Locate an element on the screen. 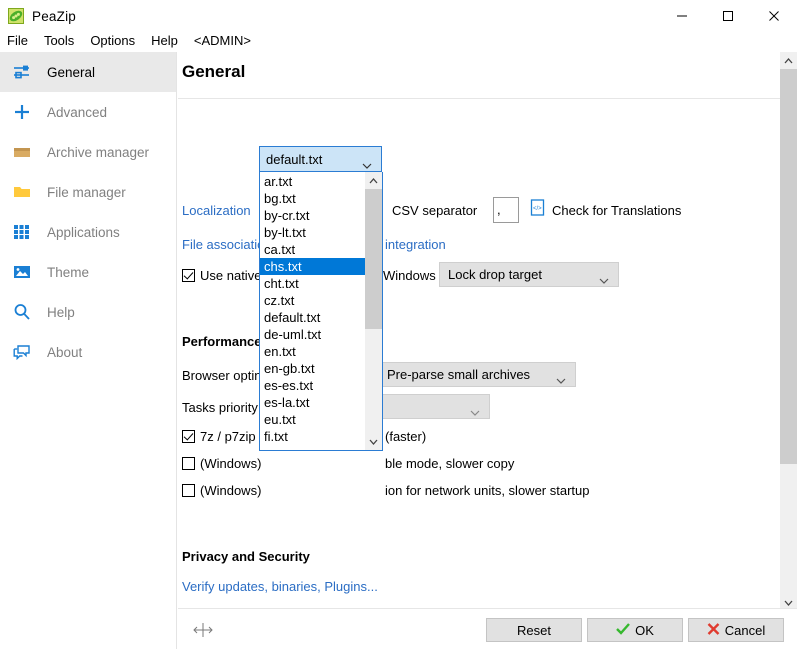  menu-item-file: File is located at coordinates (18, 41).